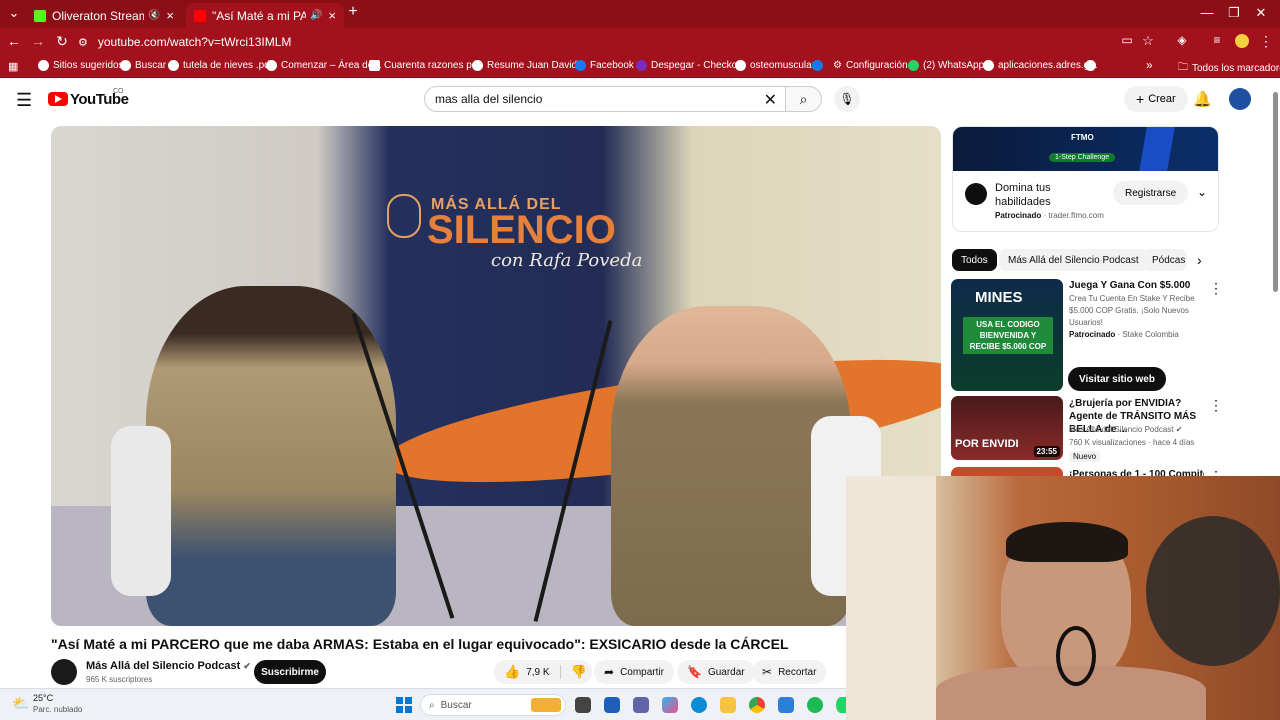 The width and height of the screenshot is (1280, 720). I want to click on all-bookmarks-folder: 🗀Todos los marcadores, so click(1229, 68).